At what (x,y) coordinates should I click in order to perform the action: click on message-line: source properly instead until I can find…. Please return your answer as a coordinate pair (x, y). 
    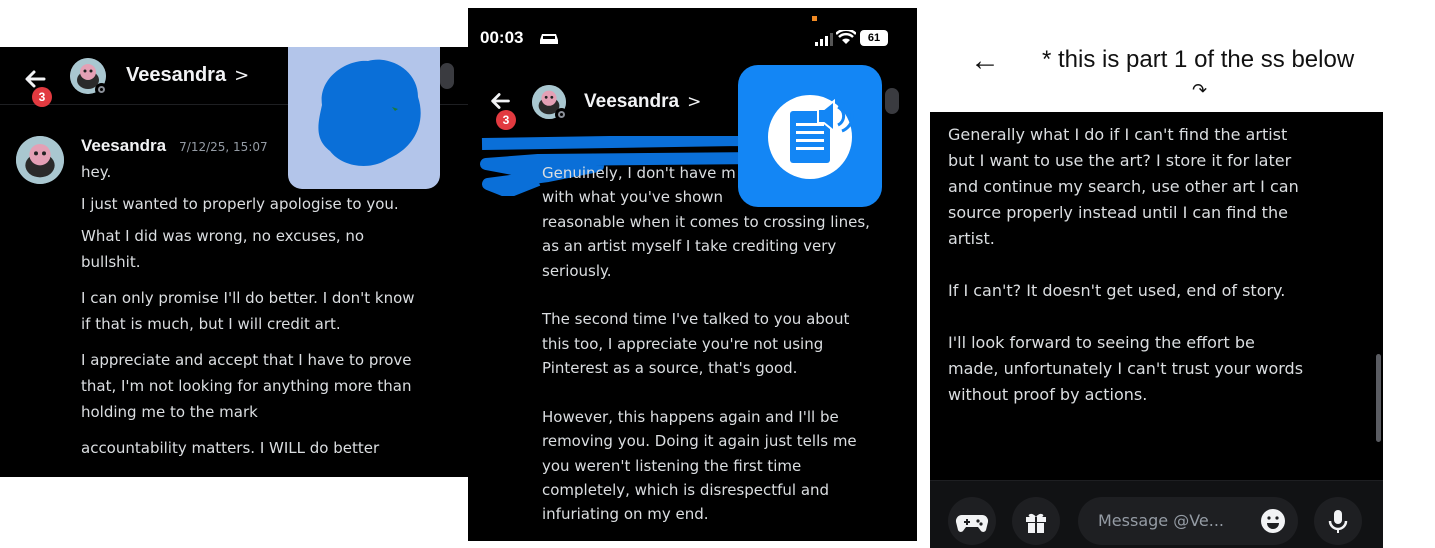
    Looking at the image, I should click on (1118, 212).